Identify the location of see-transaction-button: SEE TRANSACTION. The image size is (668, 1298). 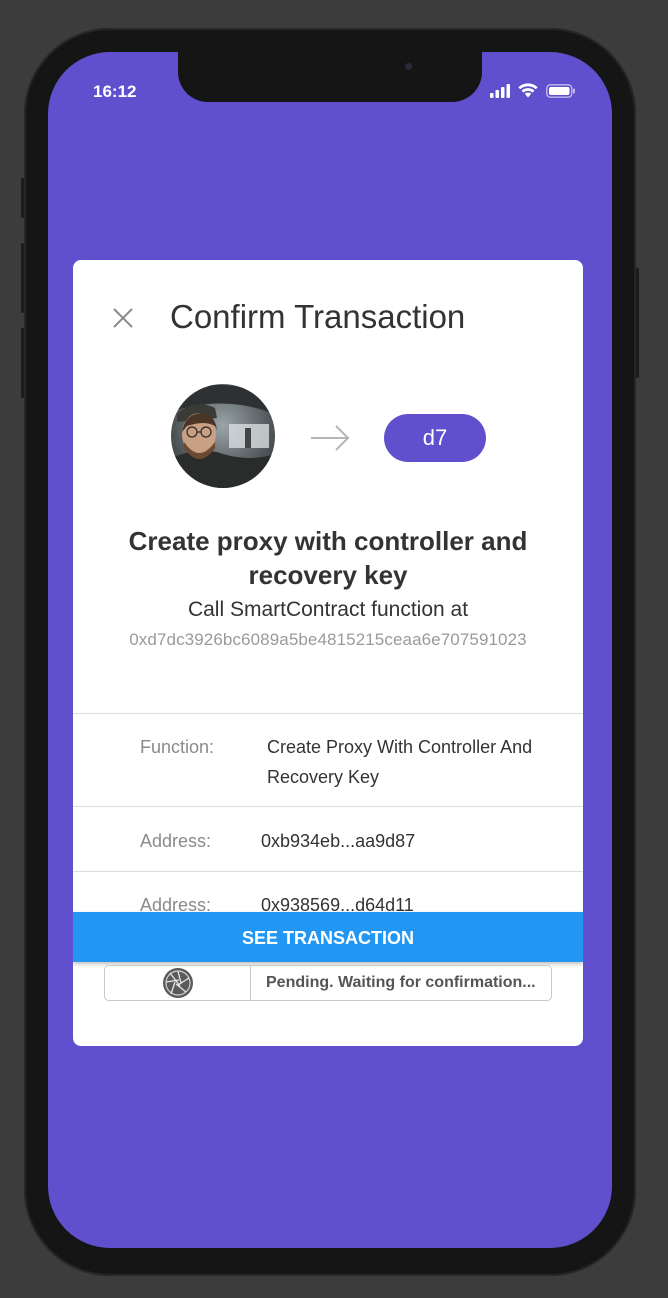
(328, 937).